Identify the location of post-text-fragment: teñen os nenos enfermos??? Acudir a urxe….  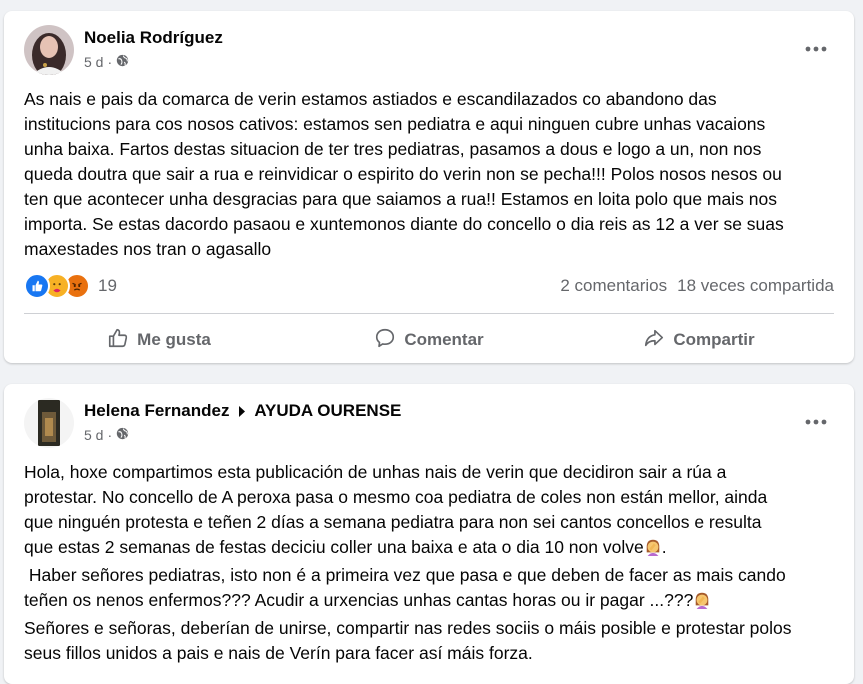
(359, 600).